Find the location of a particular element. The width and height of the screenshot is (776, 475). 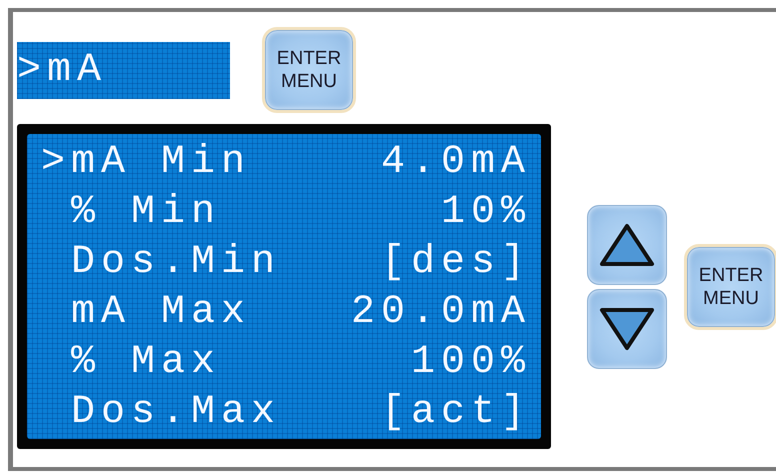

down-triangle-icon is located at coordinates (627, 328).